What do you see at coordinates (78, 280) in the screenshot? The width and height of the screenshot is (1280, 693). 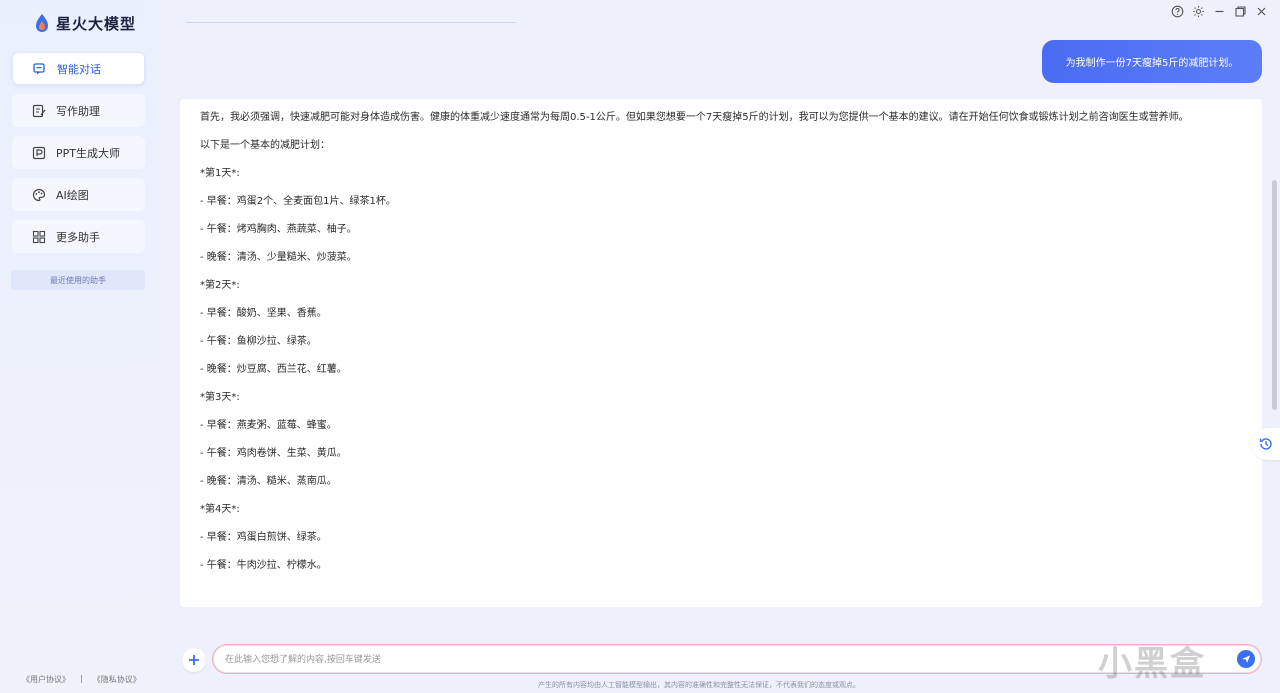 I see `recent-assistants-label: 最近使用的助手` at bounding box center [78, 280].